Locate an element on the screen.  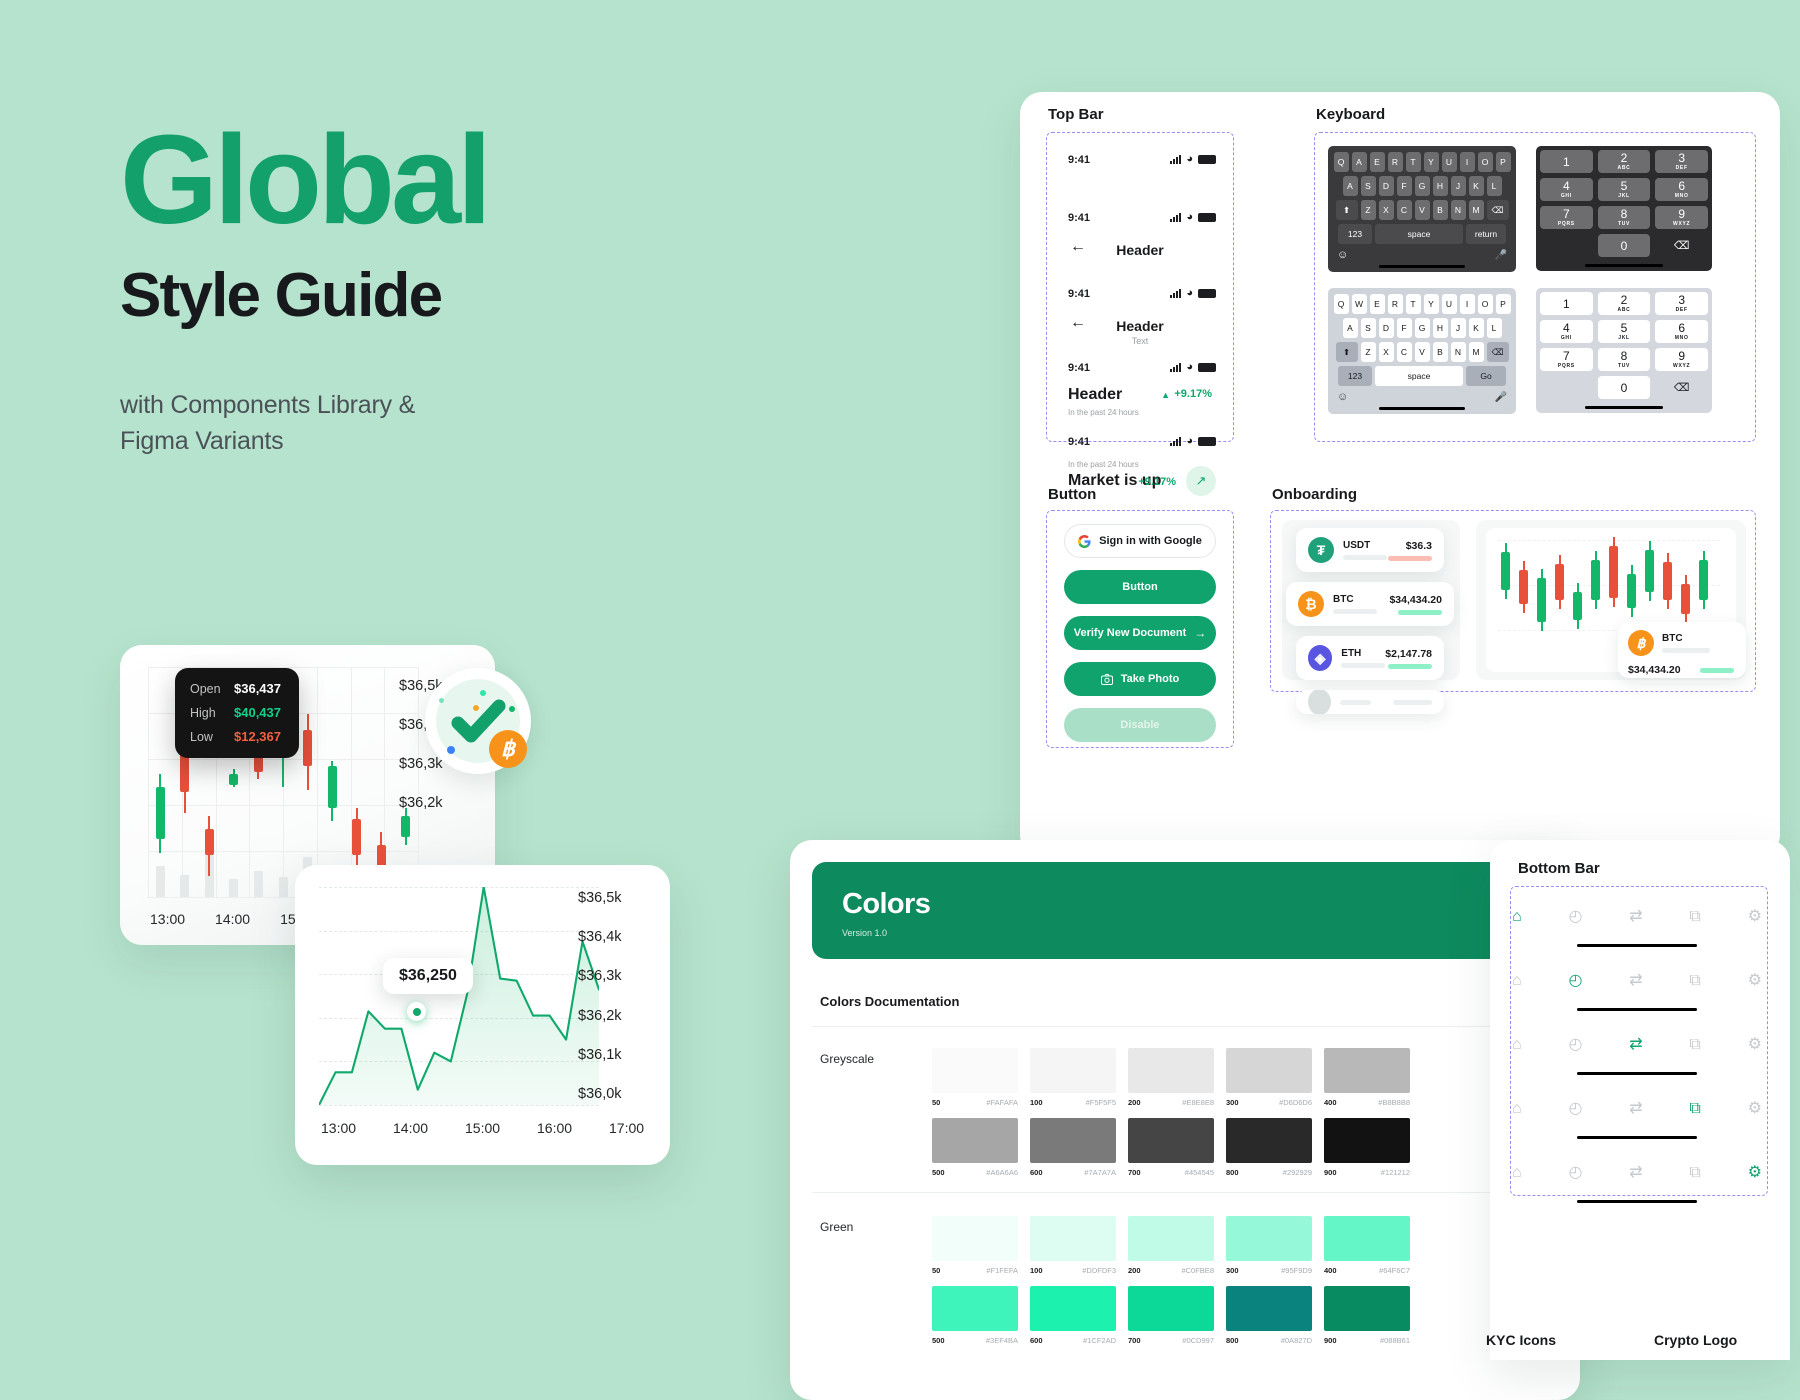
primary-button: Button is located at coordinates (1140, 587).